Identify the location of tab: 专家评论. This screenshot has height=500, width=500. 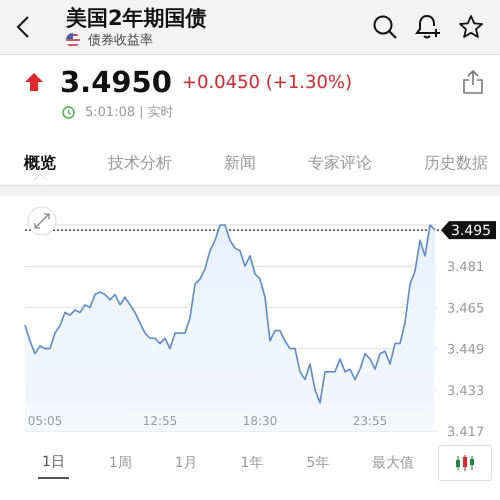
(340, 163).